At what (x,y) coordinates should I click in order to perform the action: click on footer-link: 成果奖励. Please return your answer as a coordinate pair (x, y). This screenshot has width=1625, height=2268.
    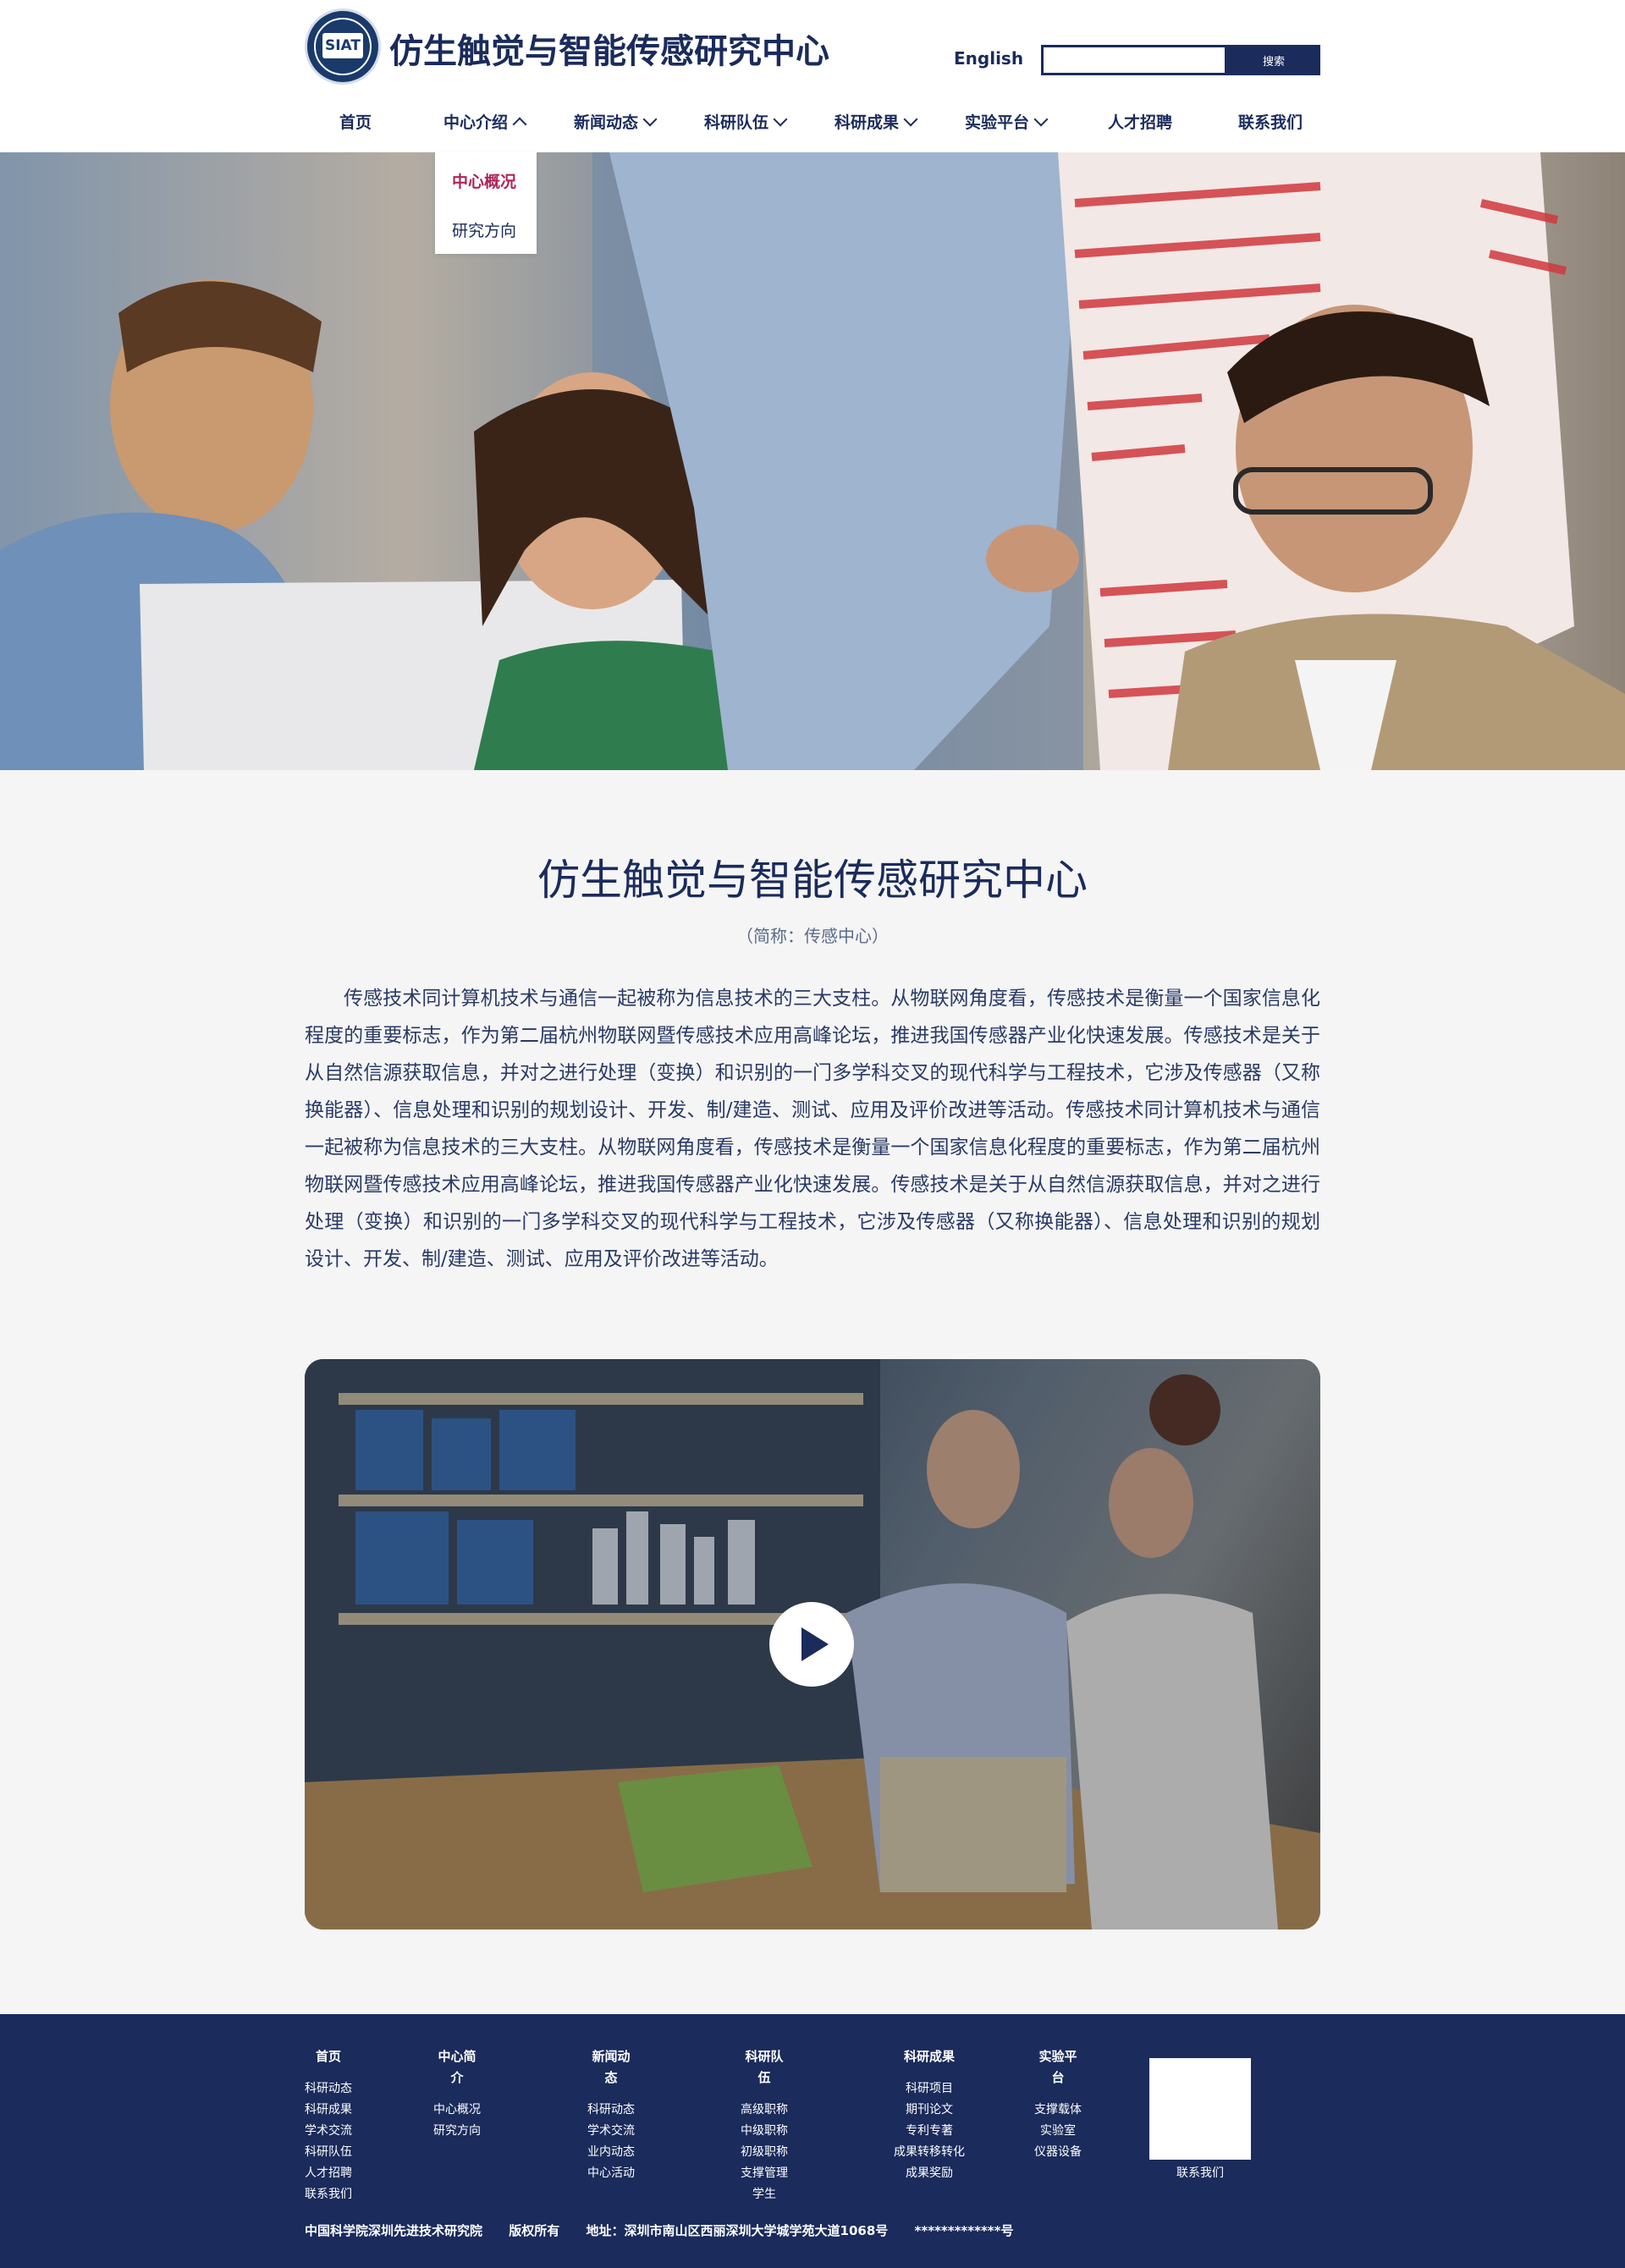
    Looking at the image, I should click on (929, 2173).